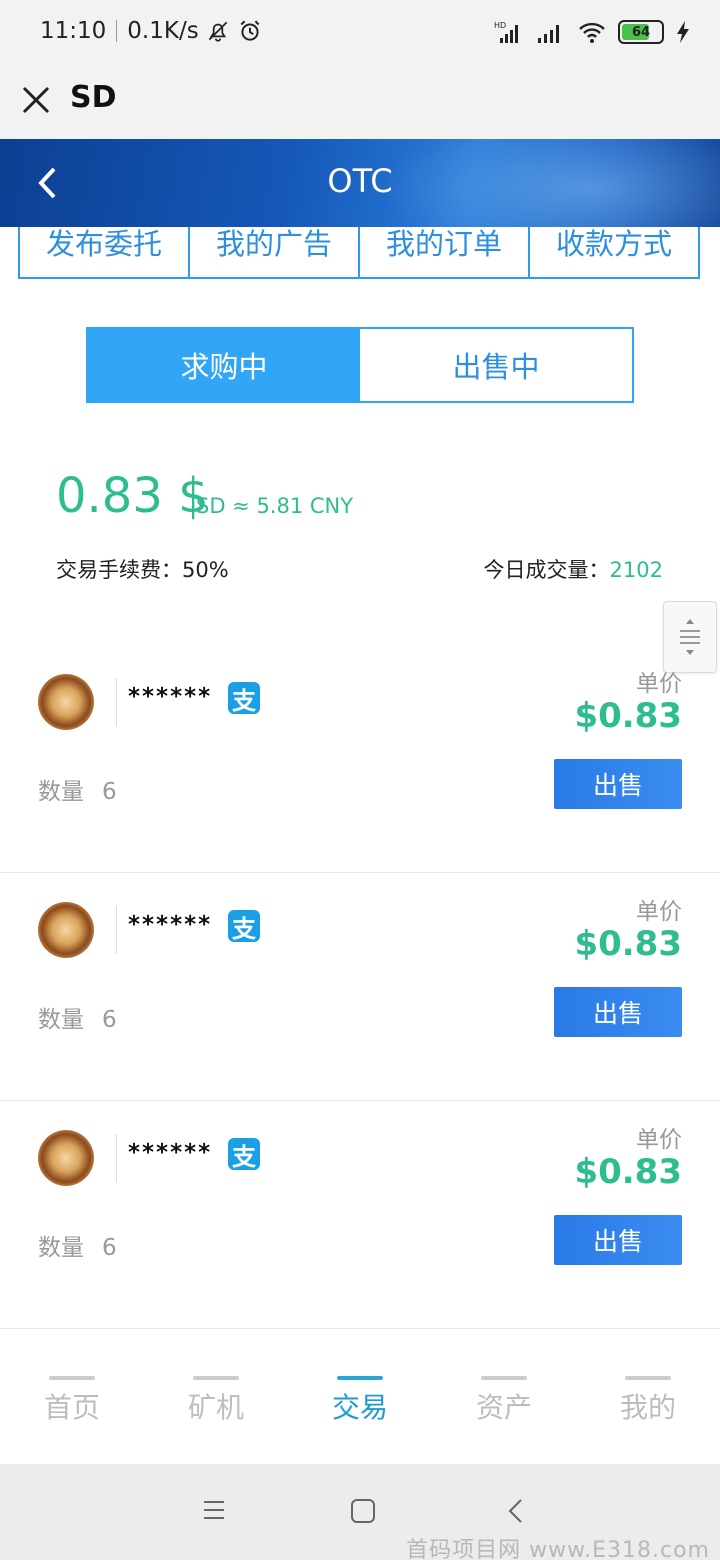  Describe the element at coordinates (163, 31) in the screenshot. I see `status-speed: 0.1K/s` at that location.